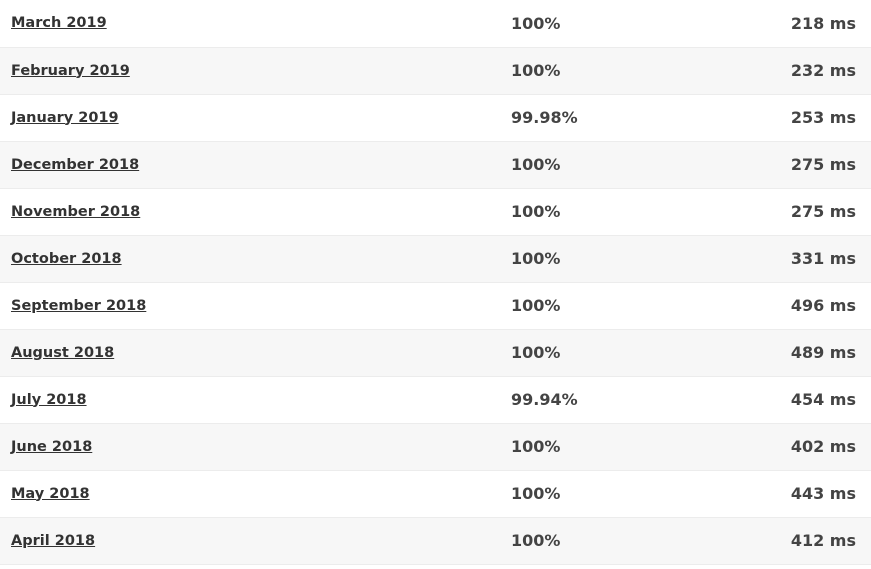 The height and width of the screenshot is (569, 871). I want to click on response-time-cell: 253 ms, so click(823, 117).